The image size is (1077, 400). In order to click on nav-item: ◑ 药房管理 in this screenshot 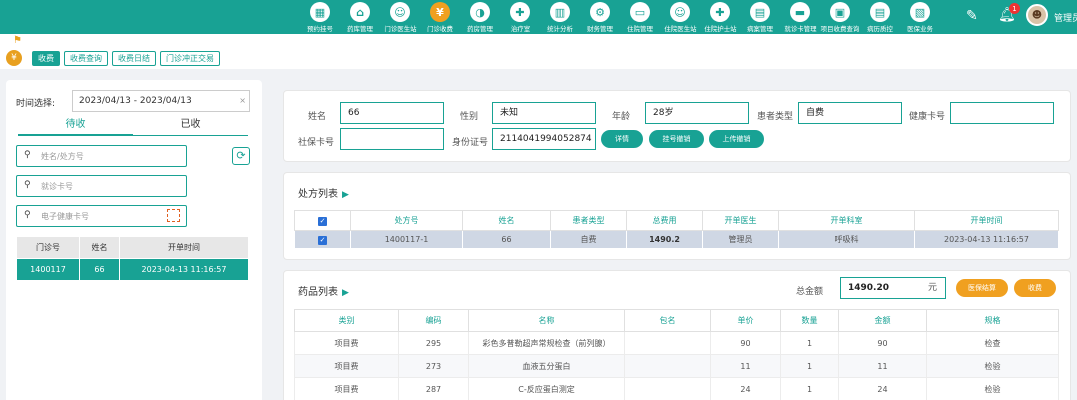, I will do `click(480, 17)`.